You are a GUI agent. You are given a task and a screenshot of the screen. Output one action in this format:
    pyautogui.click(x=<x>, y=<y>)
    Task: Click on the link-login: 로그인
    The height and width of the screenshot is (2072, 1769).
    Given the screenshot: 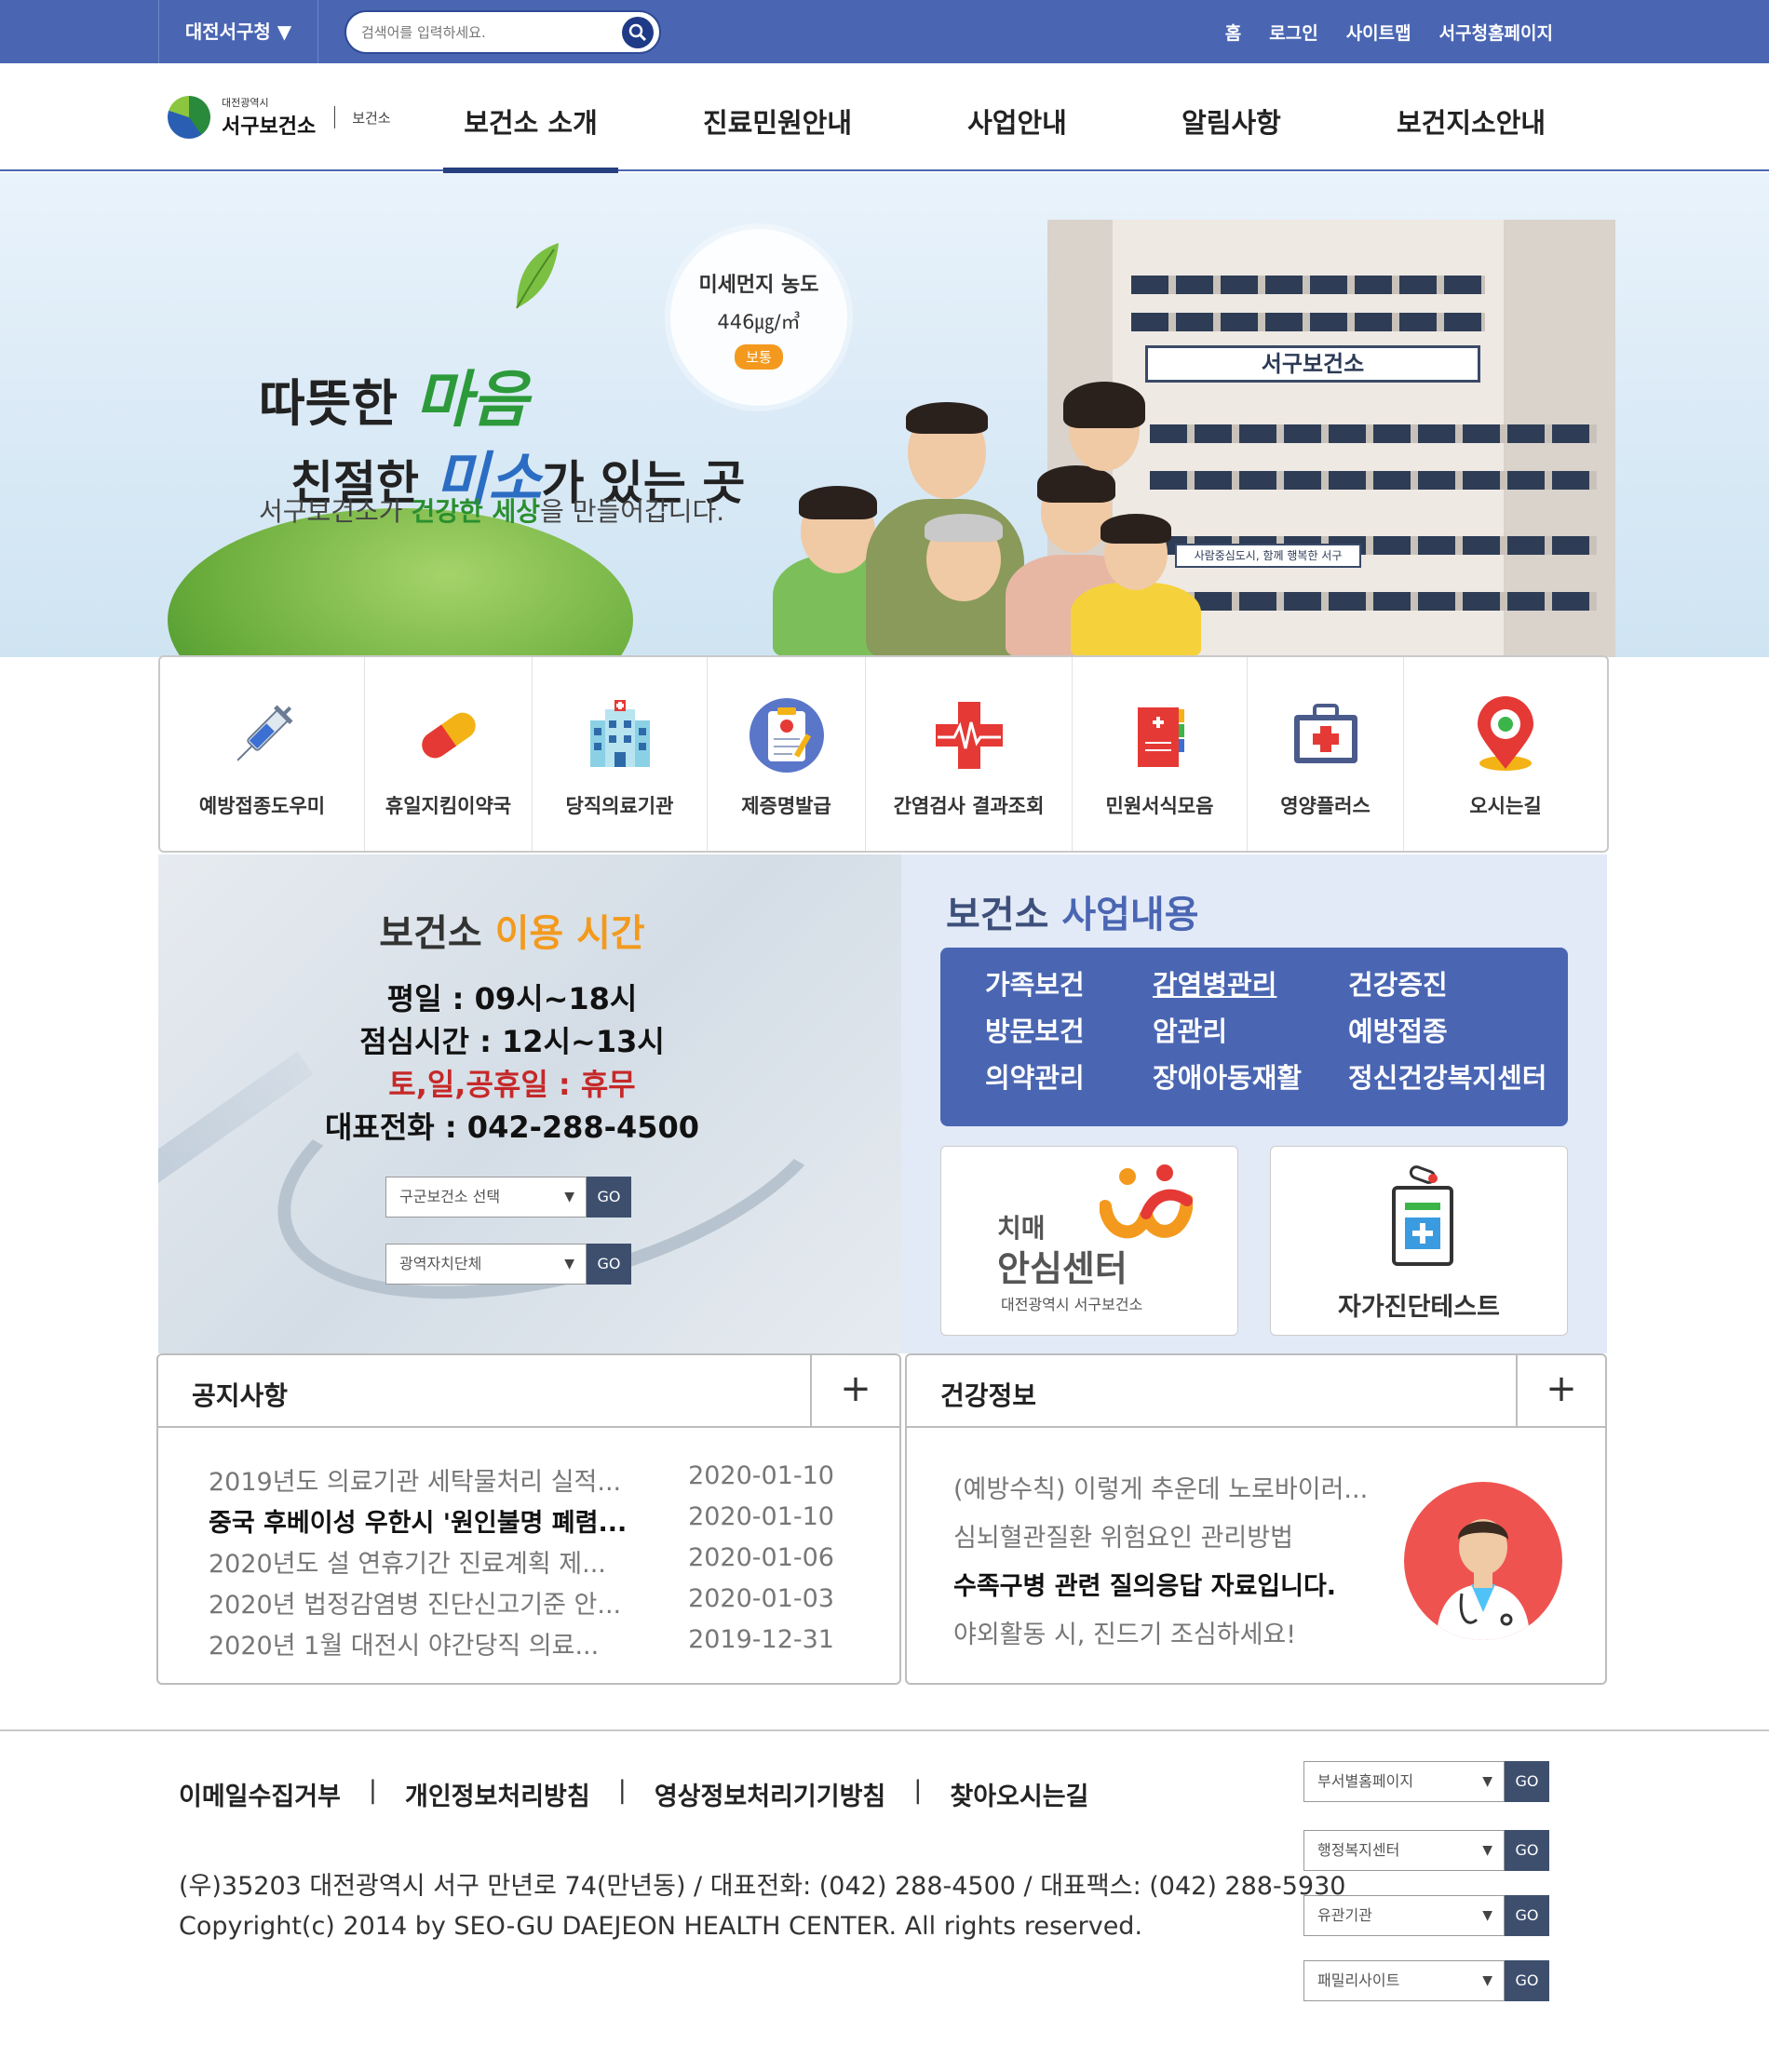 What is the action you would take?
    pyautogui.click(x=1293, y=32)
    